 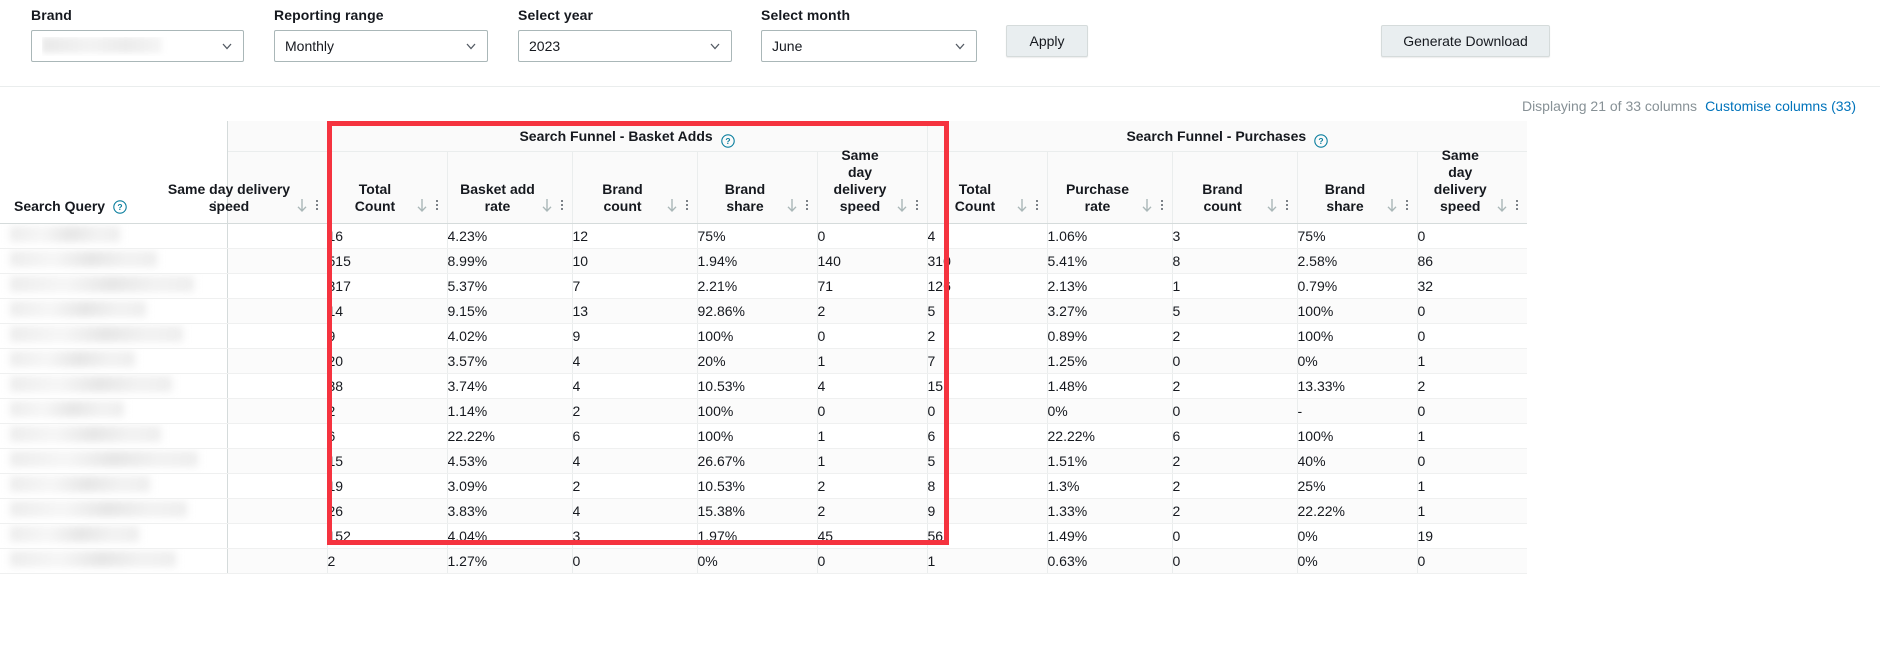 I want to click on generate-download-button: Generate Download, so click(x=1465, y=41).